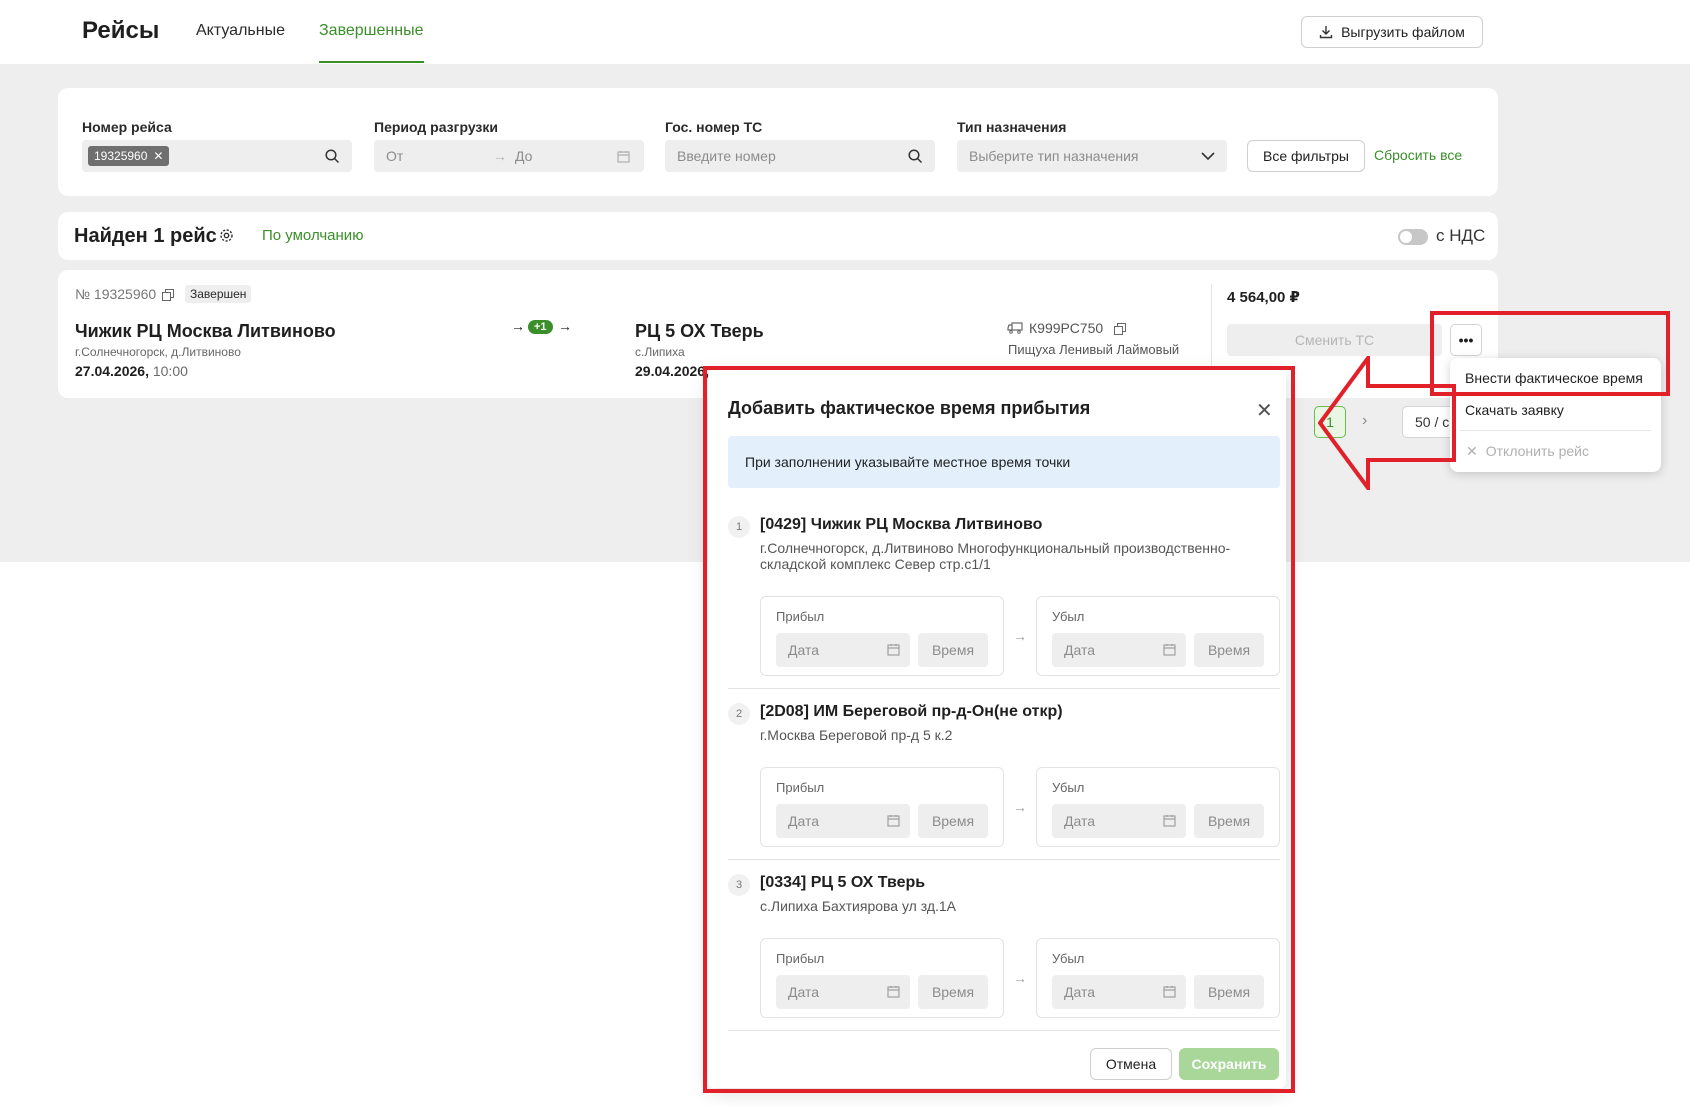  Describe the element at coordinates (240, 31) in the screenshot. I see `tab-actual: Актуальные` at that location.